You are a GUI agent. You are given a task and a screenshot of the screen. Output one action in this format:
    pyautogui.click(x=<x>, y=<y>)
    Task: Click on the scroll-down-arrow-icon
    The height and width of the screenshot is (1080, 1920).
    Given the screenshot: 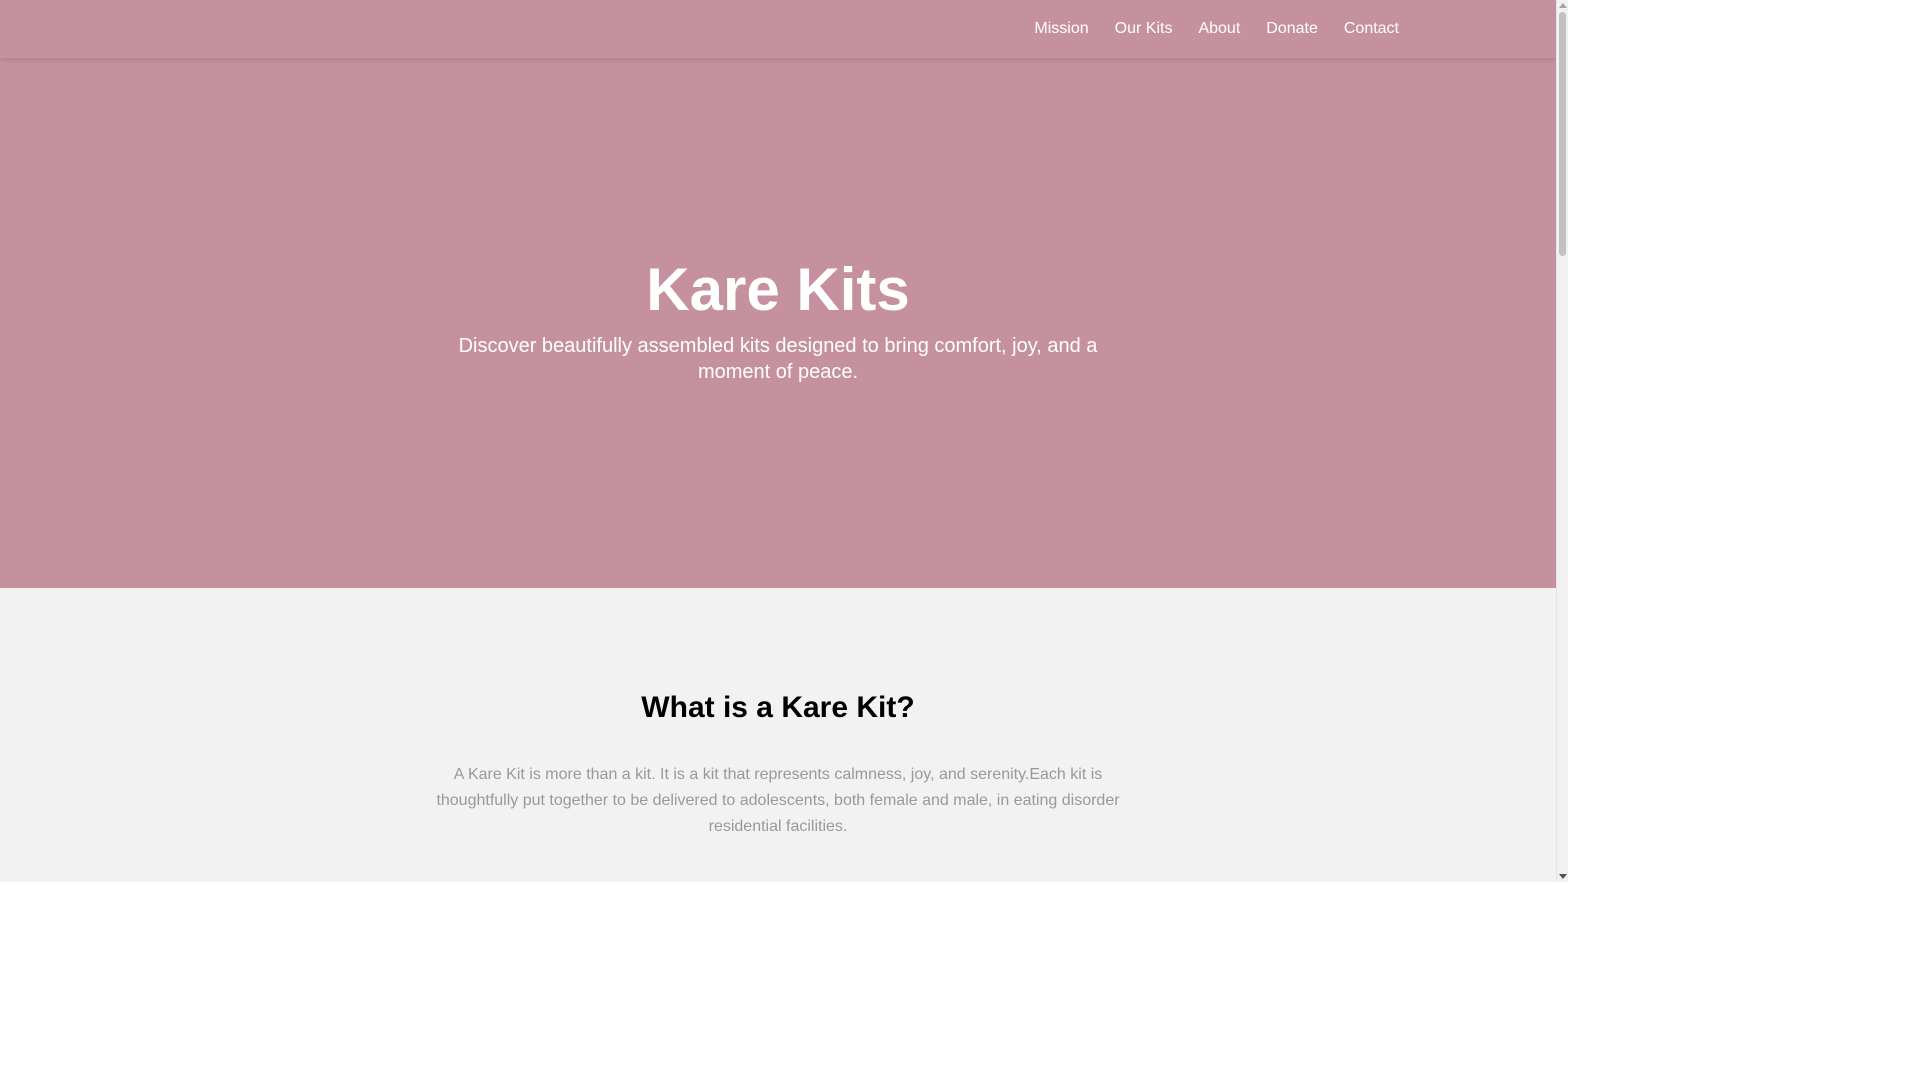 What is the action you would take?
    pyautogui.click(x=1563, y=876)
    